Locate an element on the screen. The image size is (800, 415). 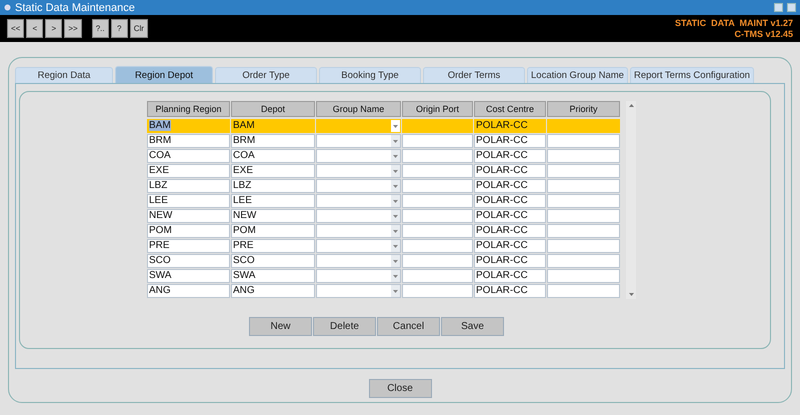
toolbar-button: >> is located at coordinates (73, 28).